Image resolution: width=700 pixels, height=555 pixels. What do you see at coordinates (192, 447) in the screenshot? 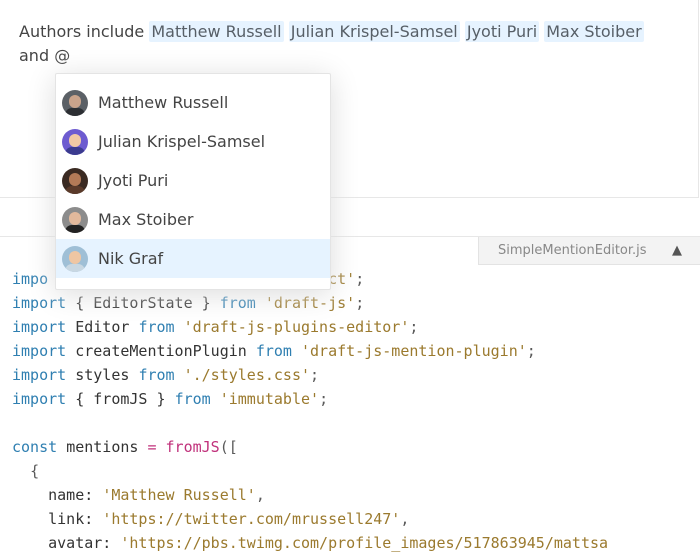
I see `code-token: fromJS` at bounding box center [192, 447].